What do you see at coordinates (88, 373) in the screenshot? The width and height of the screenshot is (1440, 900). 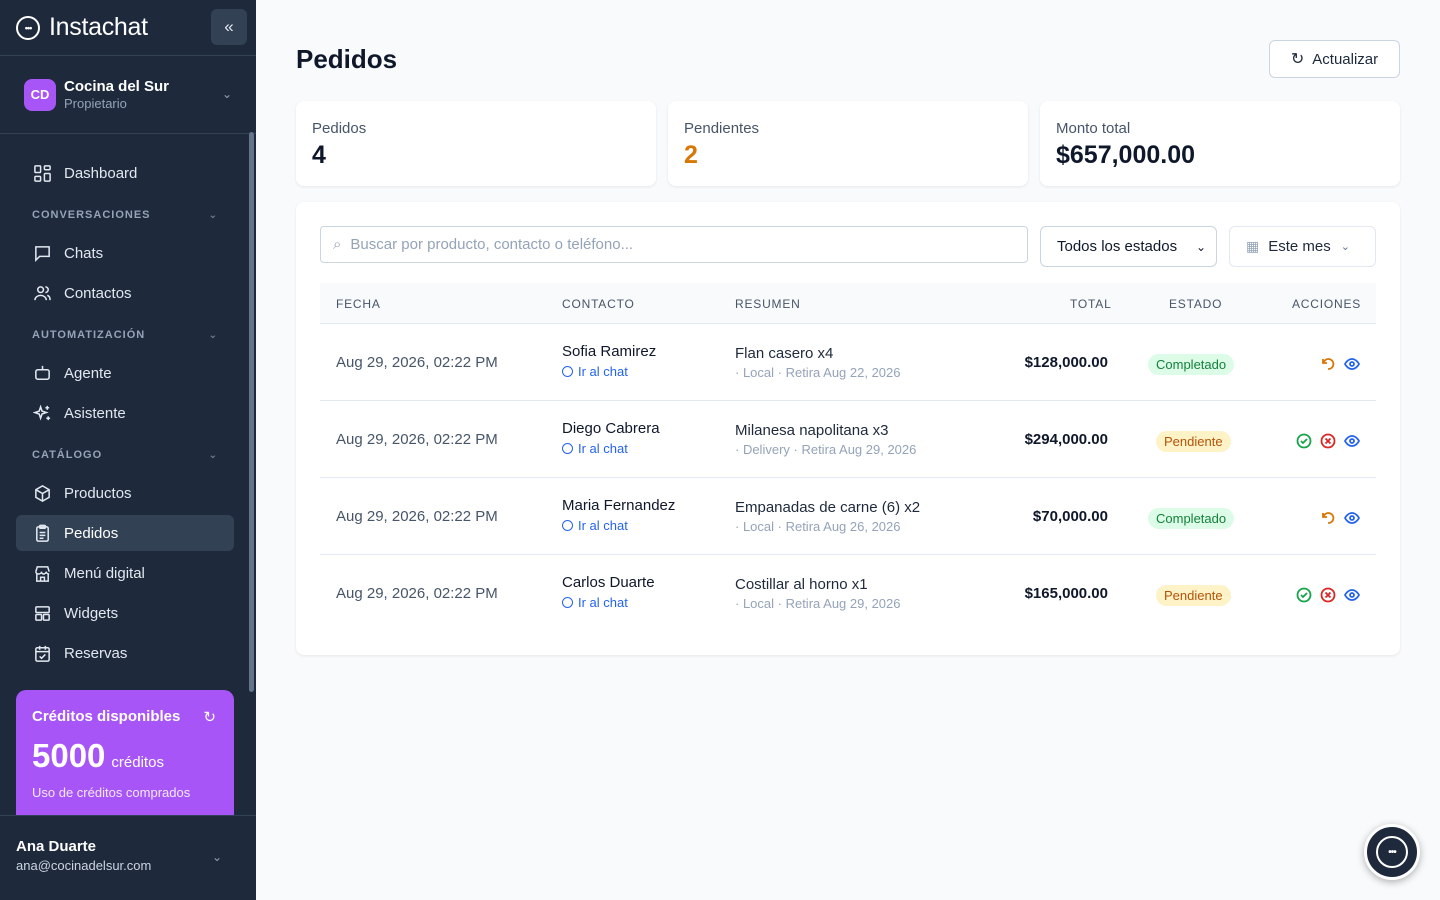 I see `sidebar-item-label: Agente` at bounding box center [88, 373].